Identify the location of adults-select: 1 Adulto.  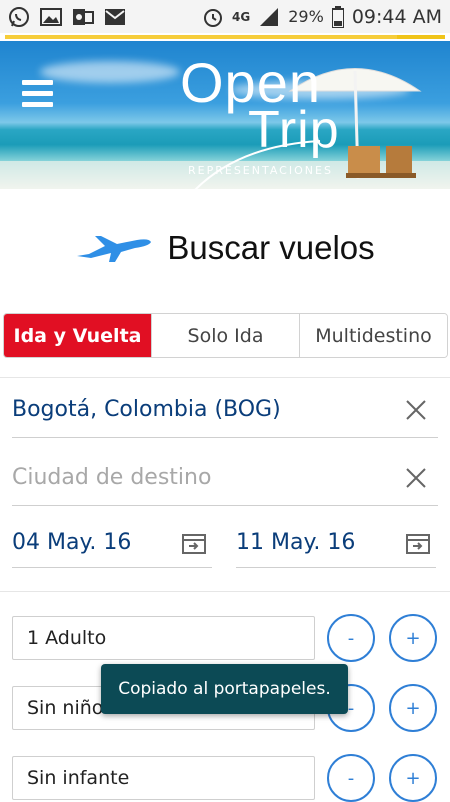
(163, 638).